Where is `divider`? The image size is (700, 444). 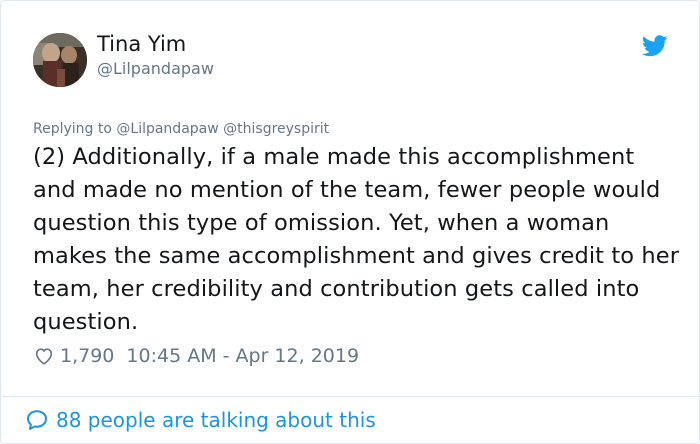
divider is located at coordinates (350, 396).